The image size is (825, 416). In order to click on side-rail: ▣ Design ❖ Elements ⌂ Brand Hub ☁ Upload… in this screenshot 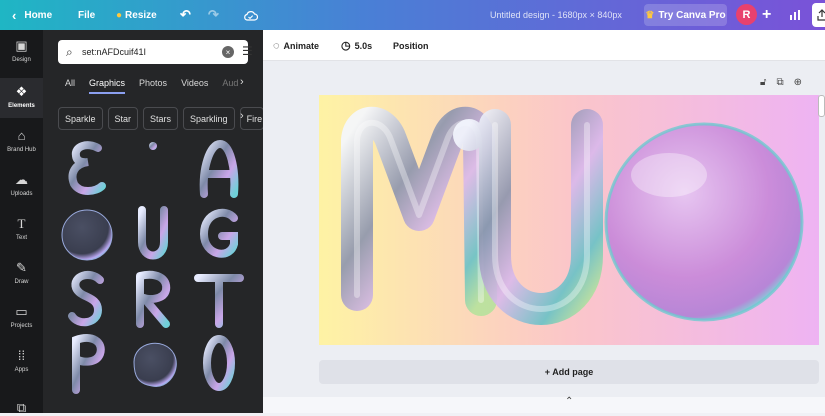, I will do `click(21, 223)`.